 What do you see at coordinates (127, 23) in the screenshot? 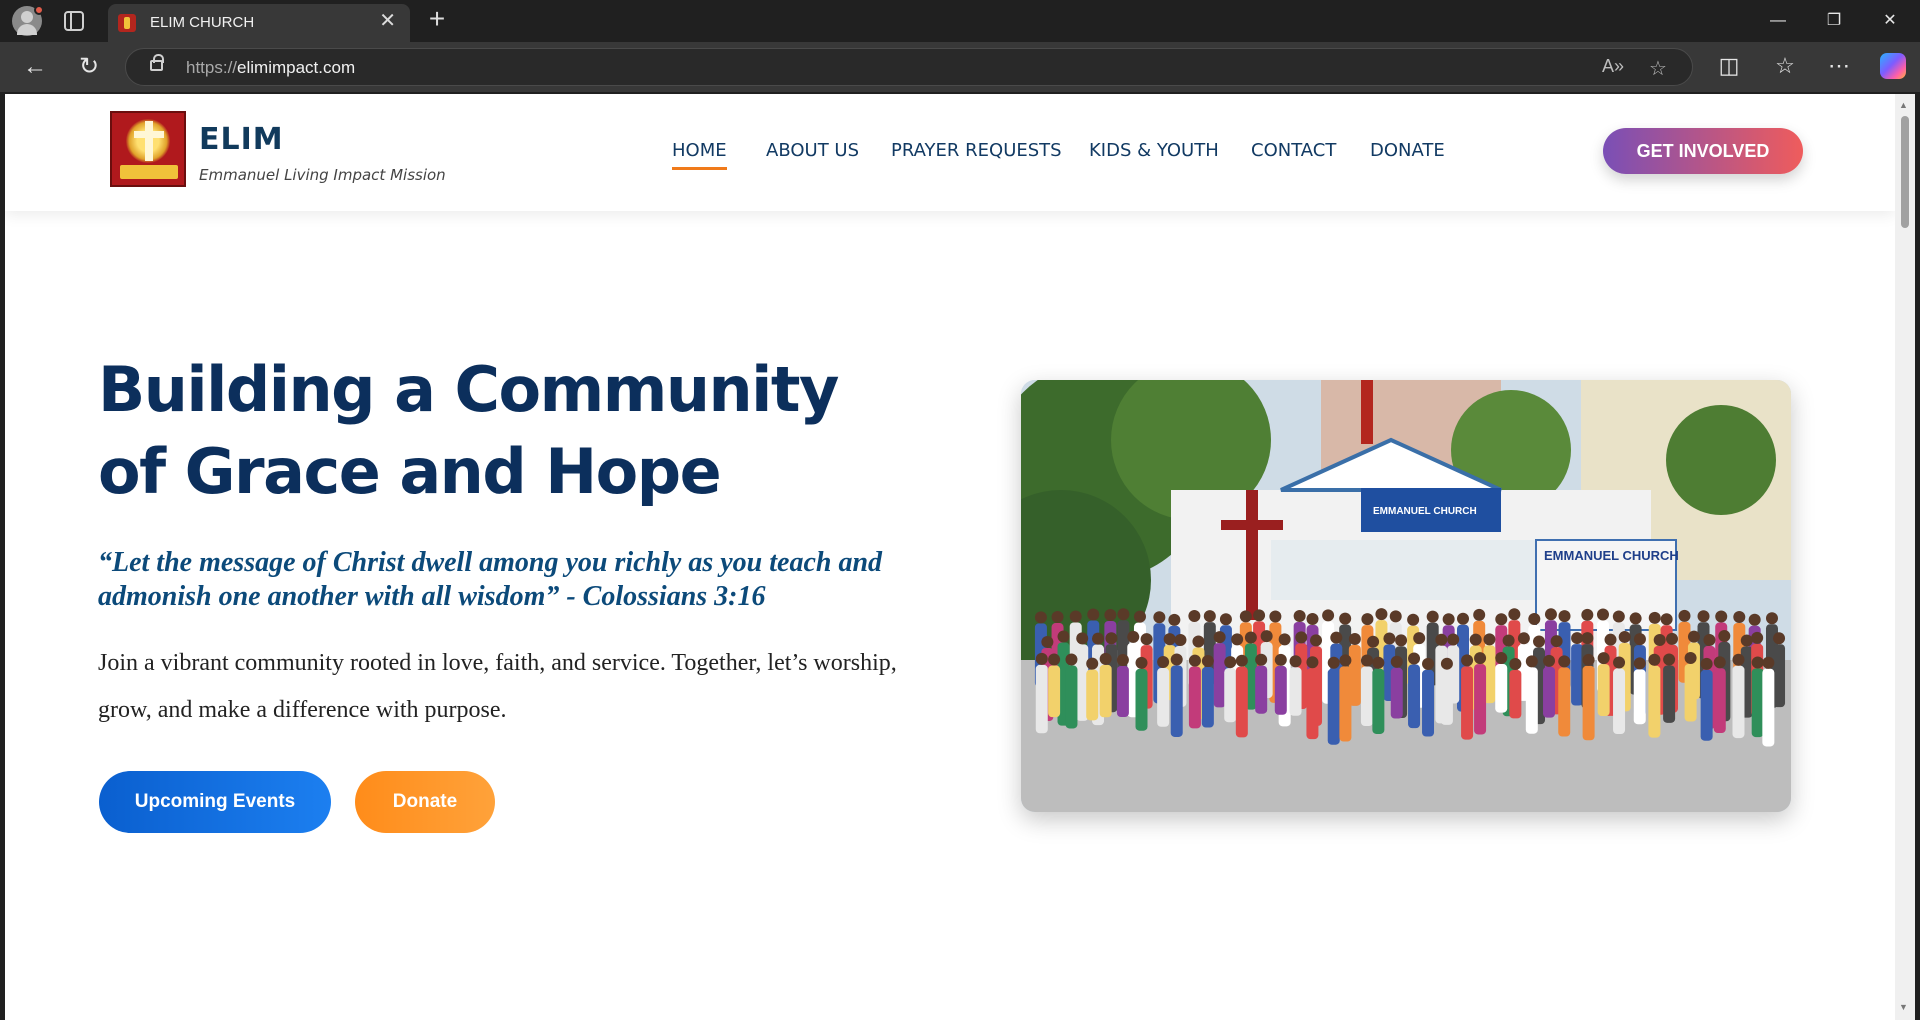
I see `favicon-icon` at bounding box center [127, 23].